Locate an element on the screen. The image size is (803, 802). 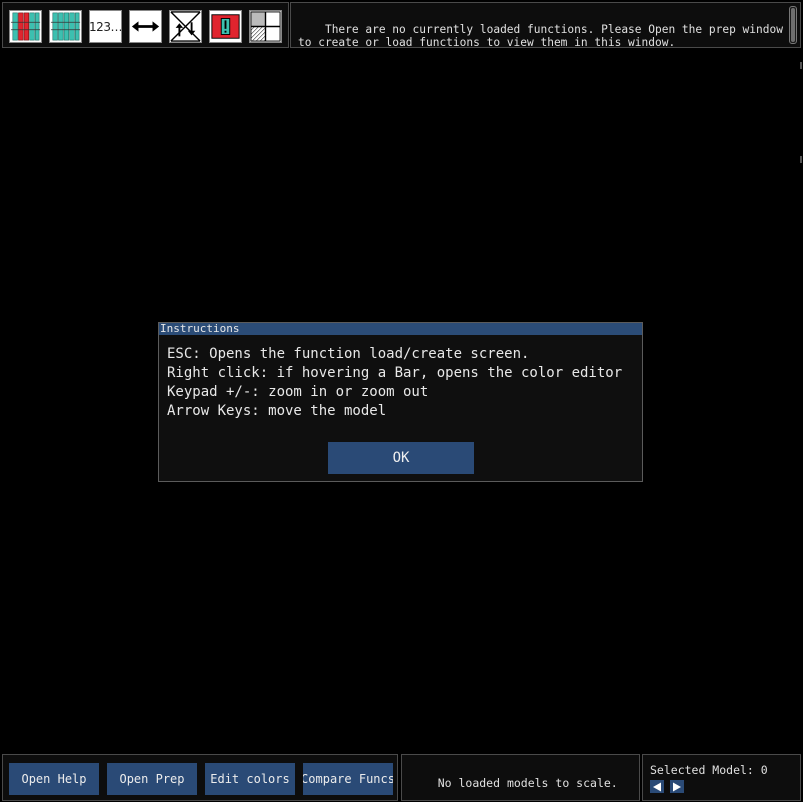
message-scrollbar is located at coordinates (793, 25).